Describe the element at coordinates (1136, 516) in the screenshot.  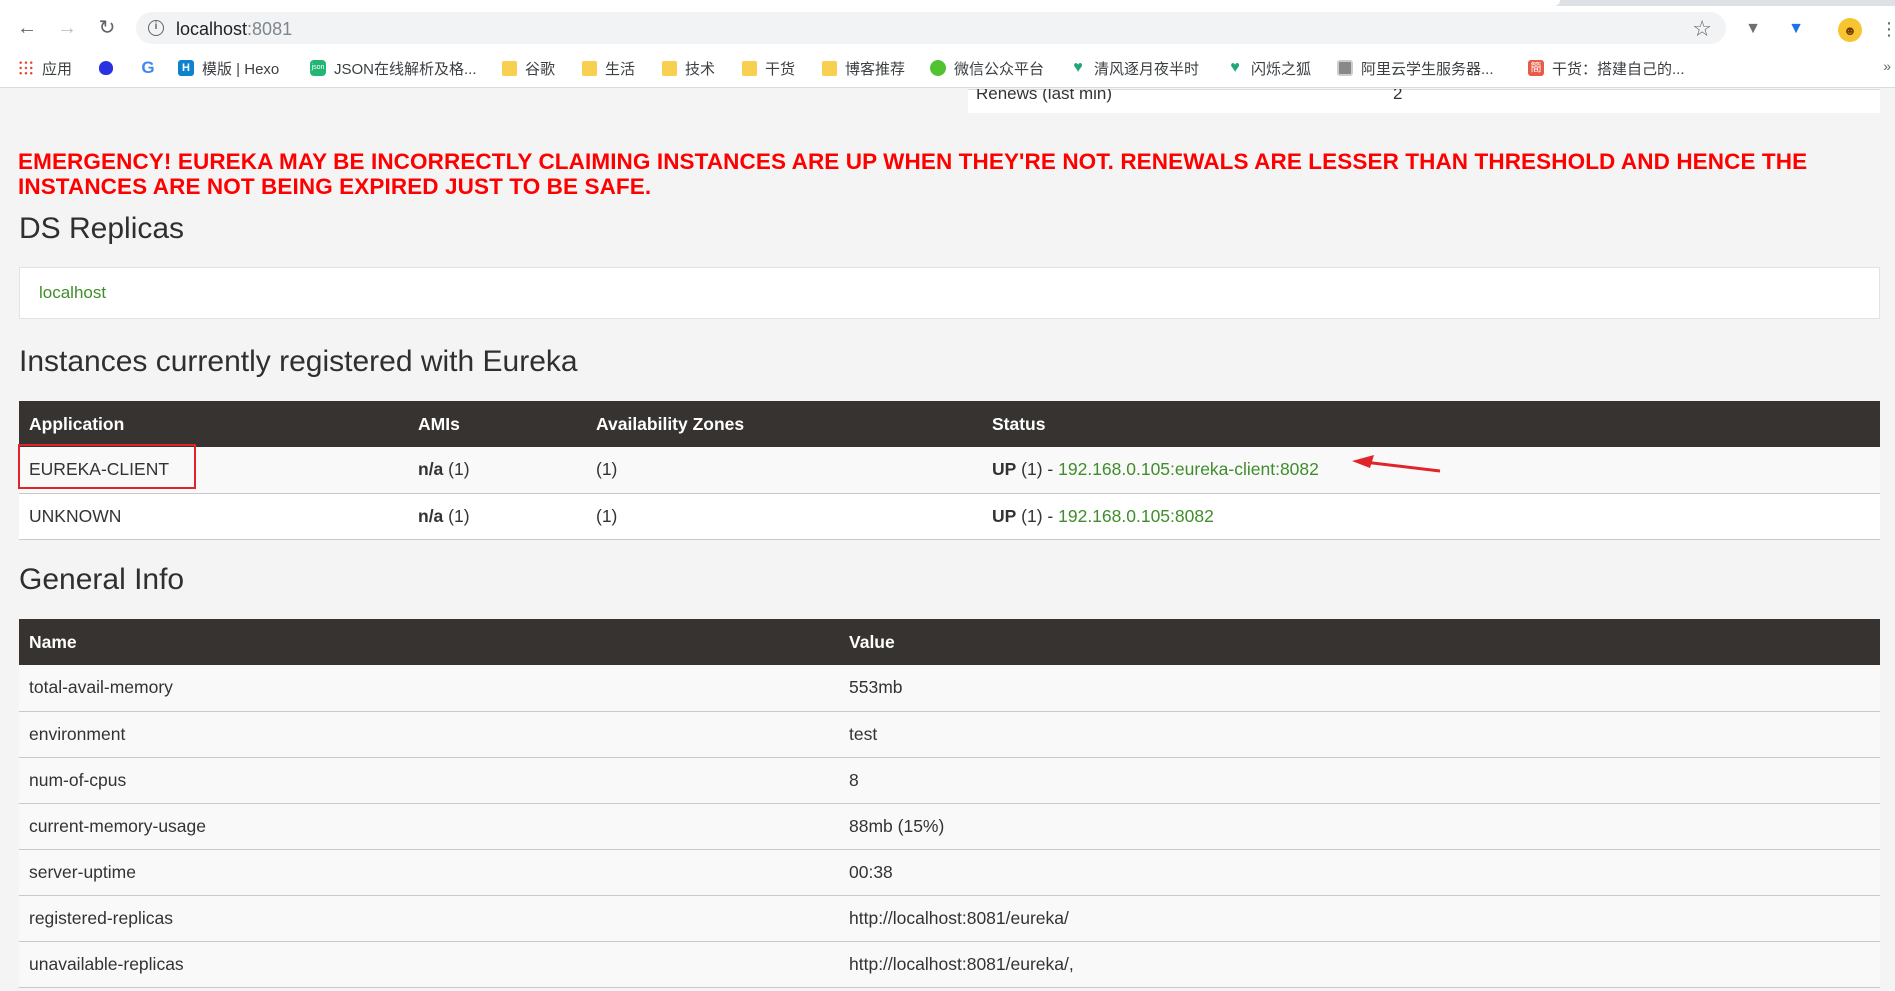
I see `instance-link: 192.168.0.105:8082` at that location.